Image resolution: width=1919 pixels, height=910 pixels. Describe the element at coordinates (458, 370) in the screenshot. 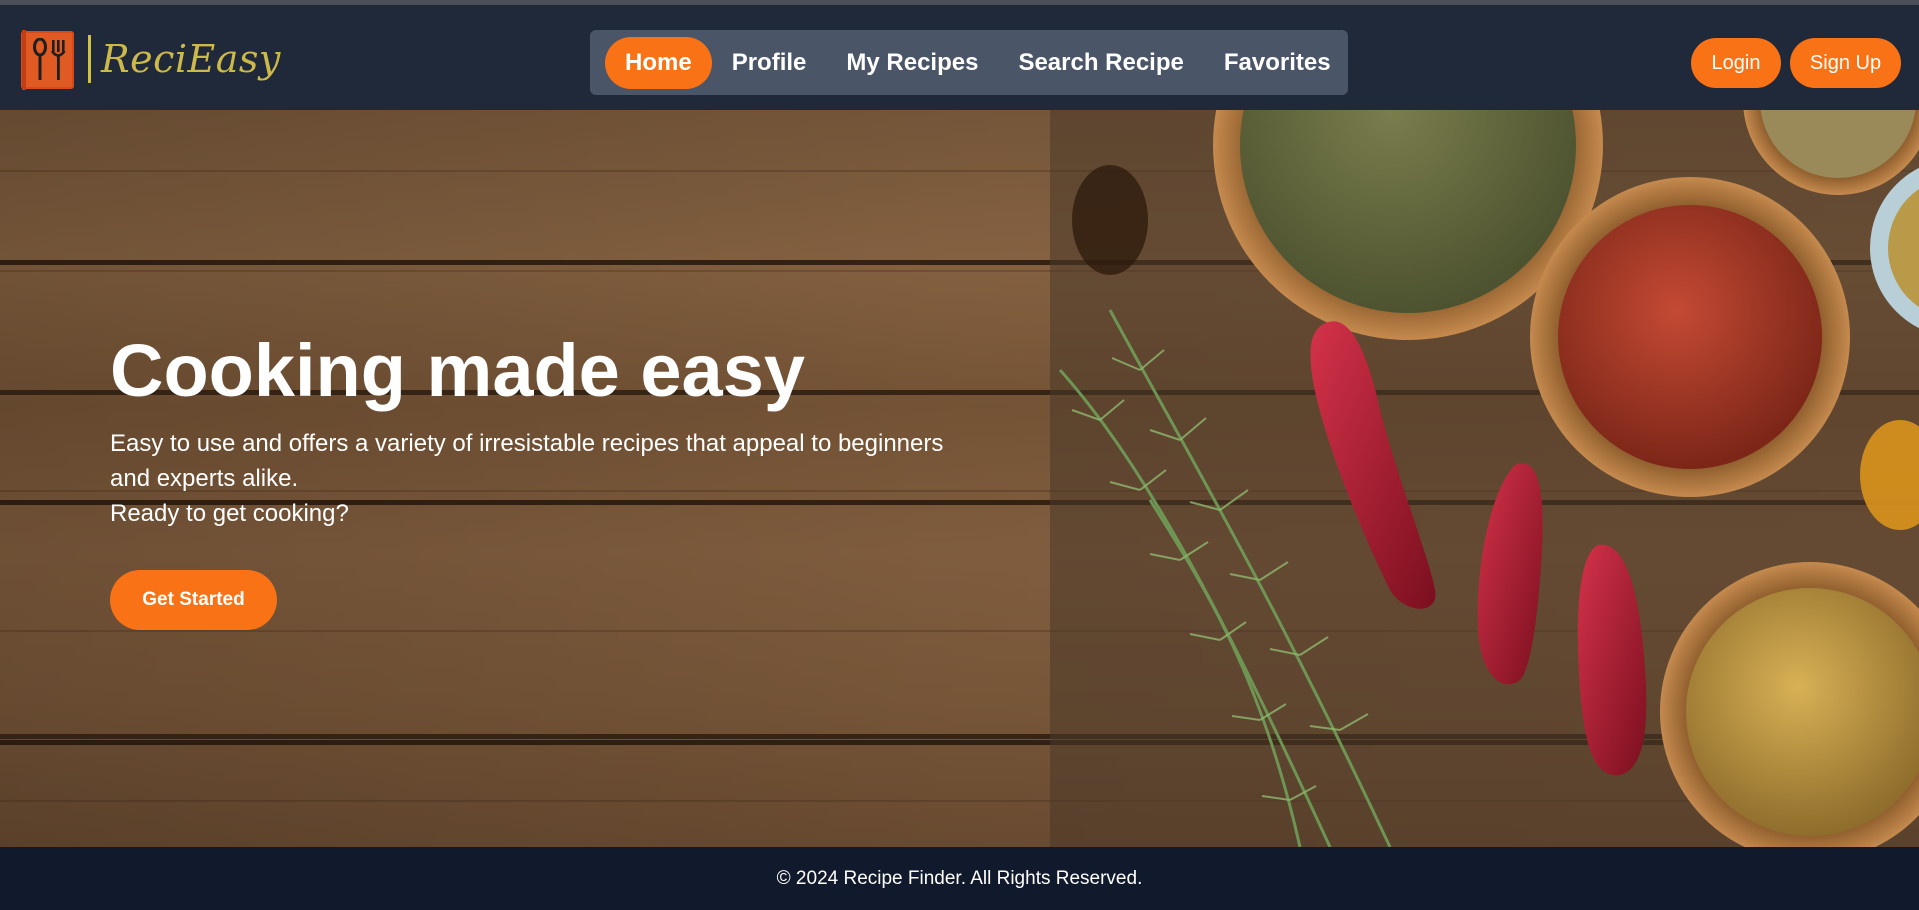

I see `hero-title: Cooking made easy` at that location.